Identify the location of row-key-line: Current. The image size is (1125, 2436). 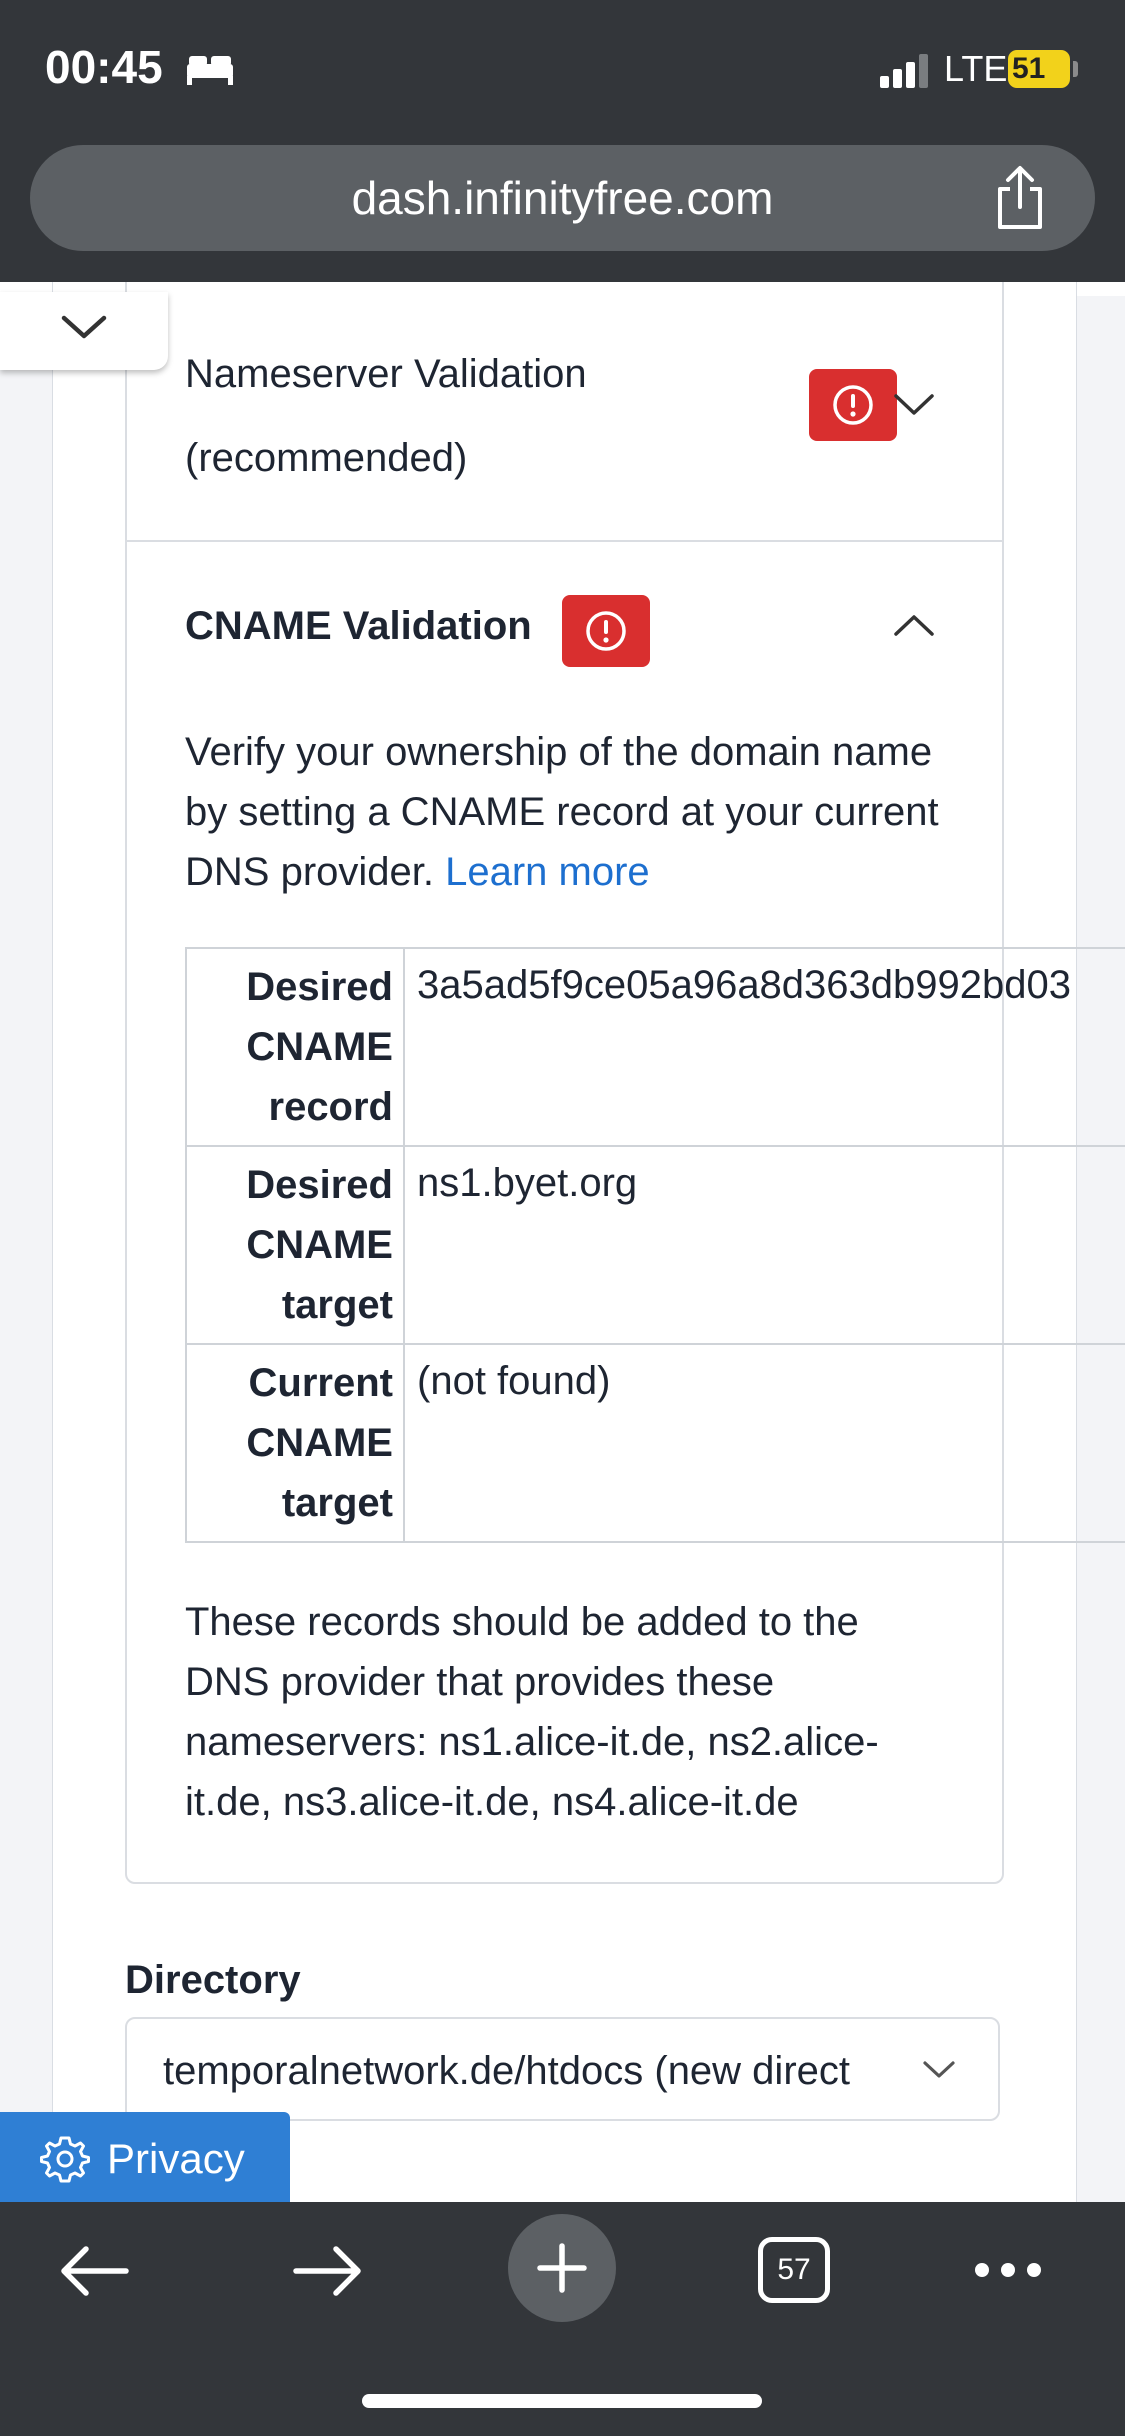
(320, 1383).